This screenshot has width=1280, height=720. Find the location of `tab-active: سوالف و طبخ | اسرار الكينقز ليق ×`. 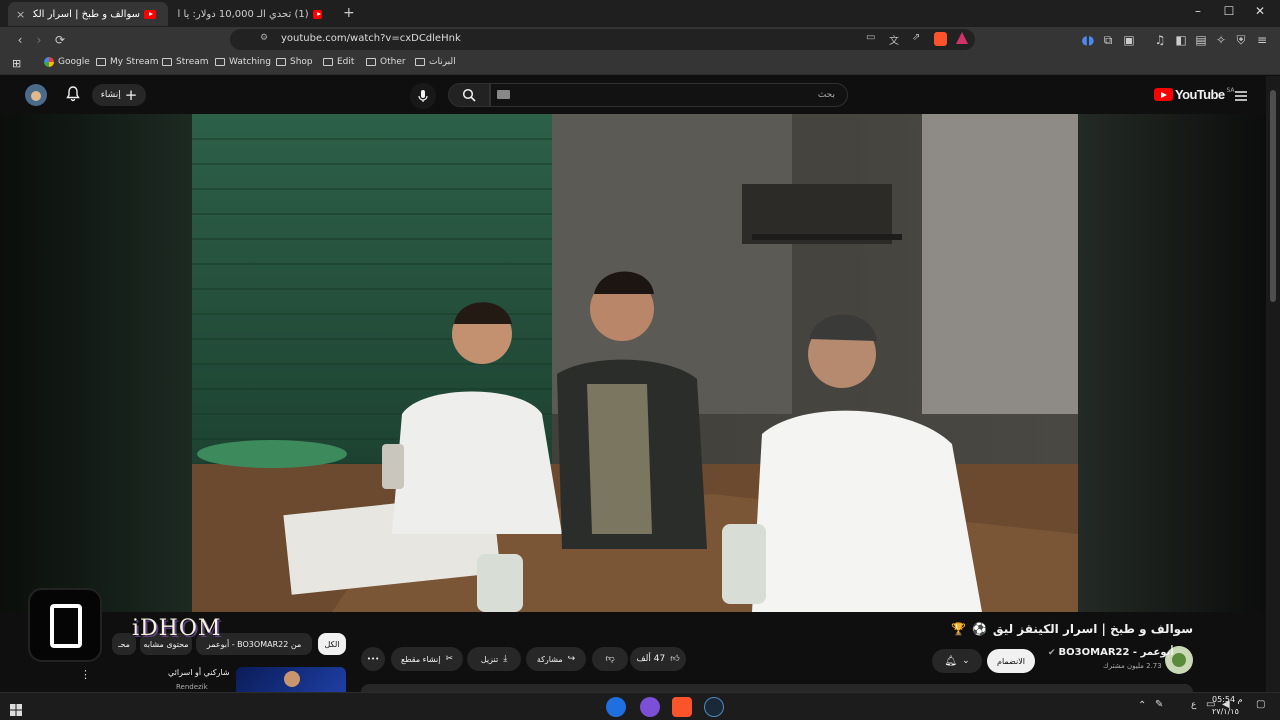

tab-active: سوالف و طبخ | اسرار الكينقز ليق × is located at coordinates (88, 14).